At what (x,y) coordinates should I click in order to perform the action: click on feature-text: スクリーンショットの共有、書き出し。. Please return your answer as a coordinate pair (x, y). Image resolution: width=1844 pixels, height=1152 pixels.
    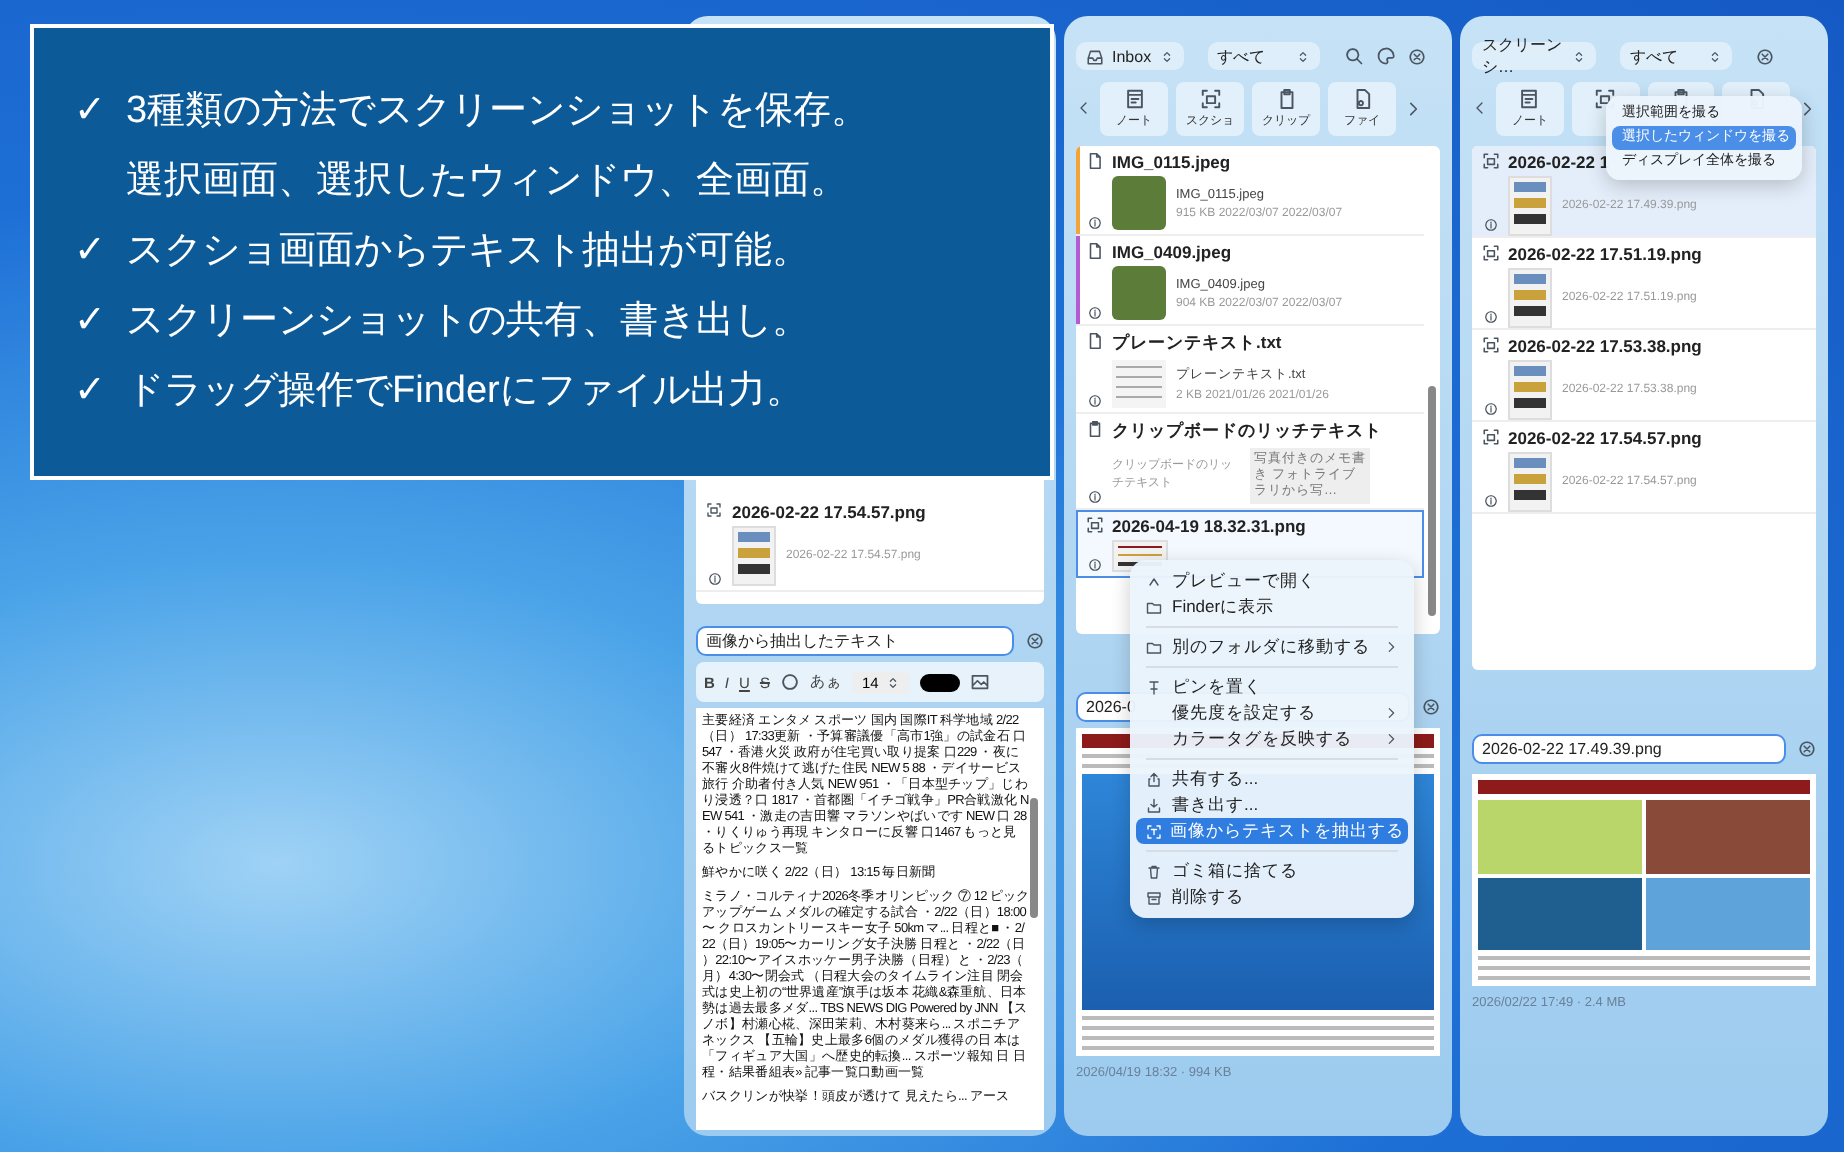
    Looking at the image, I should click on (468, 322).